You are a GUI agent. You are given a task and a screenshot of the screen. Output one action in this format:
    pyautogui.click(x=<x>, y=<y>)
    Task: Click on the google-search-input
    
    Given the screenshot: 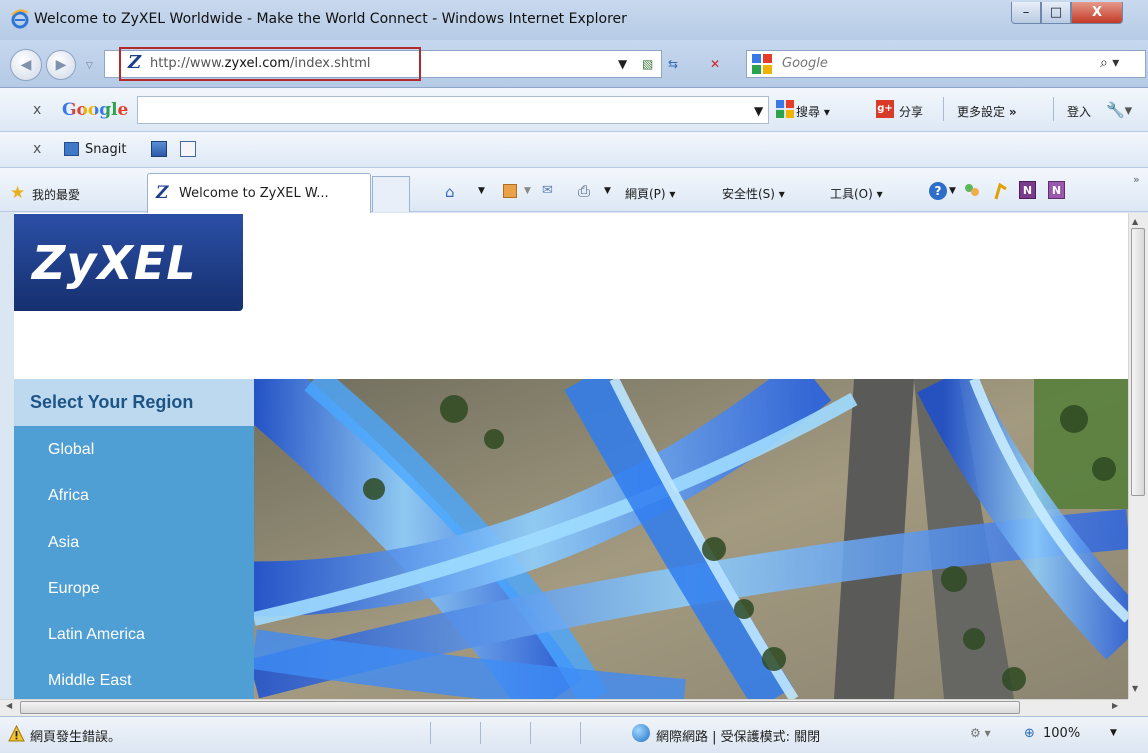 What is the action you would take?
    pyautogui.click(x=453, y=110)
    